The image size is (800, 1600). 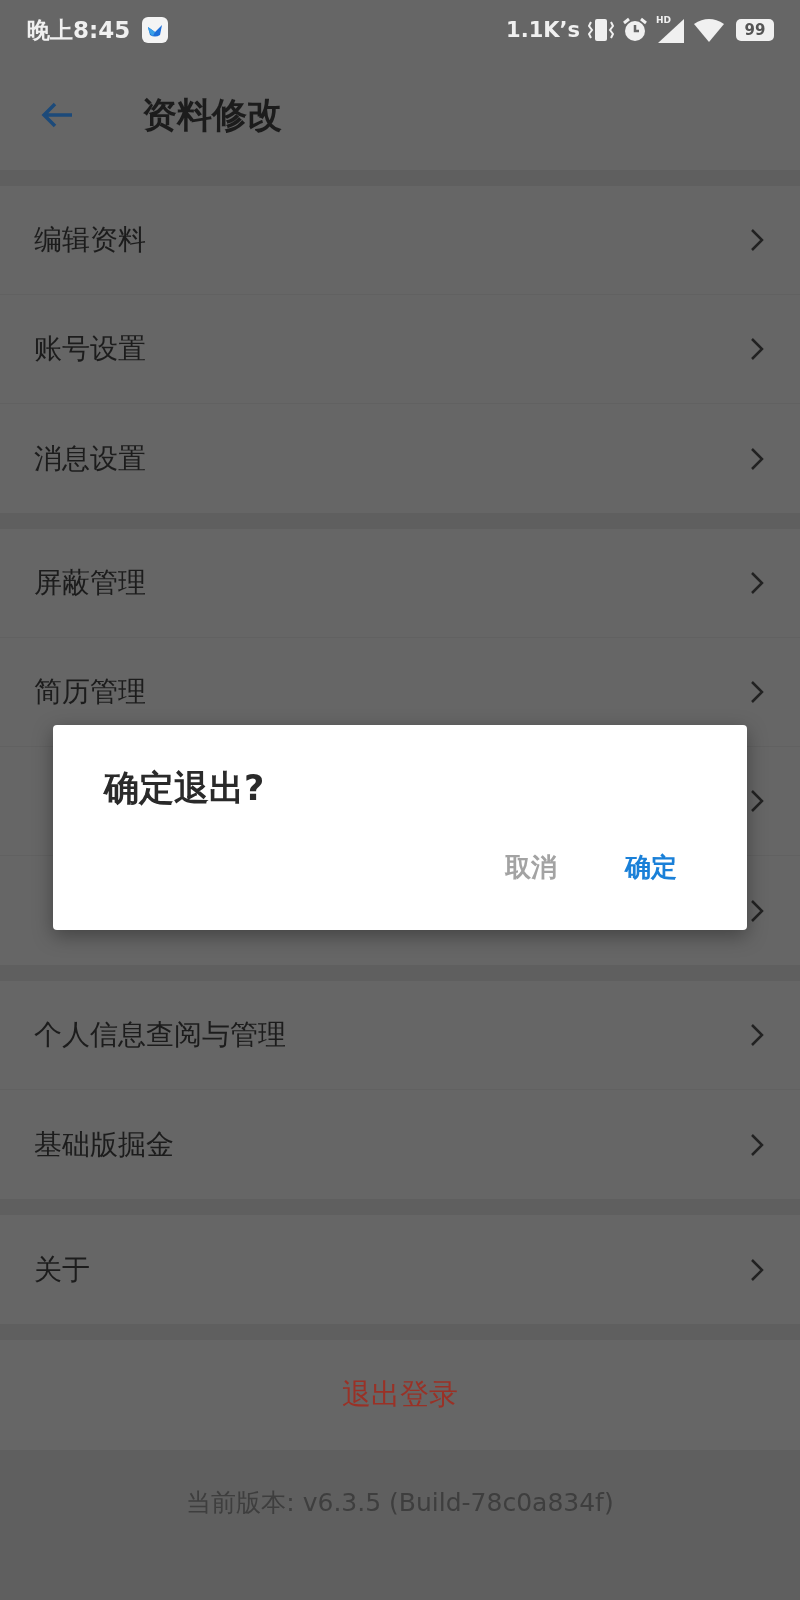 I want to click on dialog-title: 确定退出?, so click(x=185, y=788).